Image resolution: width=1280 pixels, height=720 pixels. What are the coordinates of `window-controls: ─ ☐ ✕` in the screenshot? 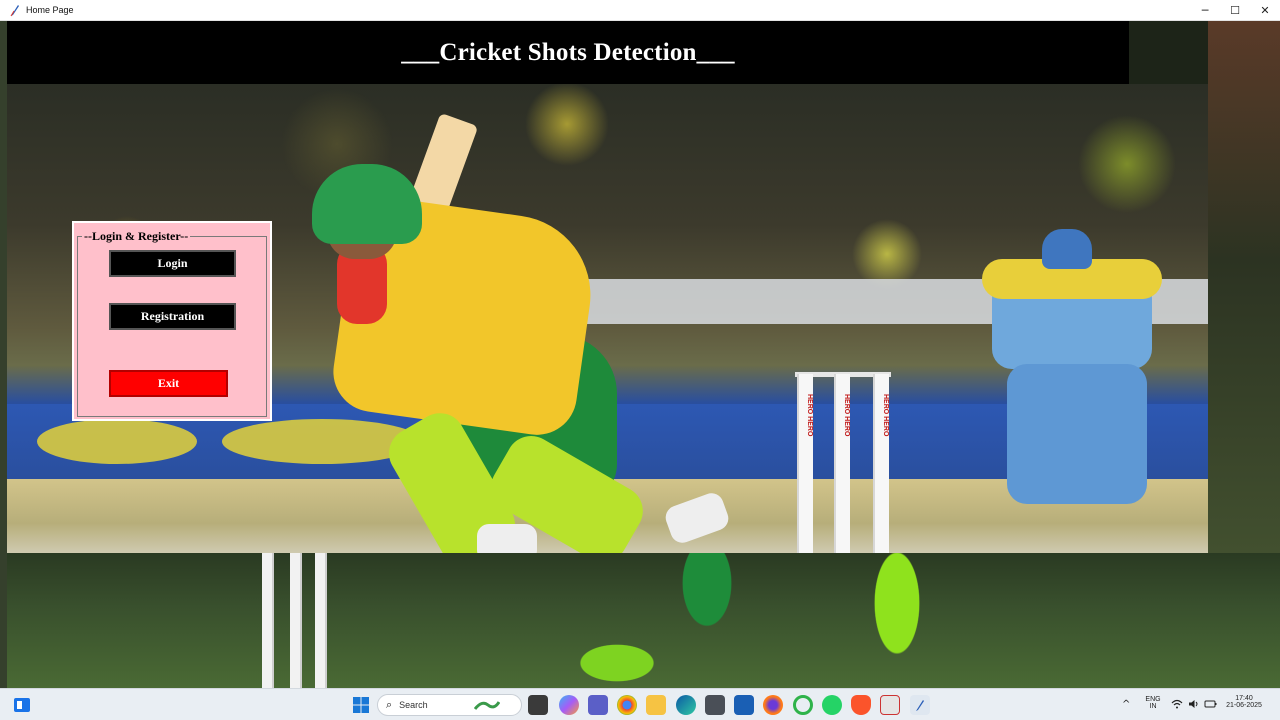 It's located at (1235, 10).